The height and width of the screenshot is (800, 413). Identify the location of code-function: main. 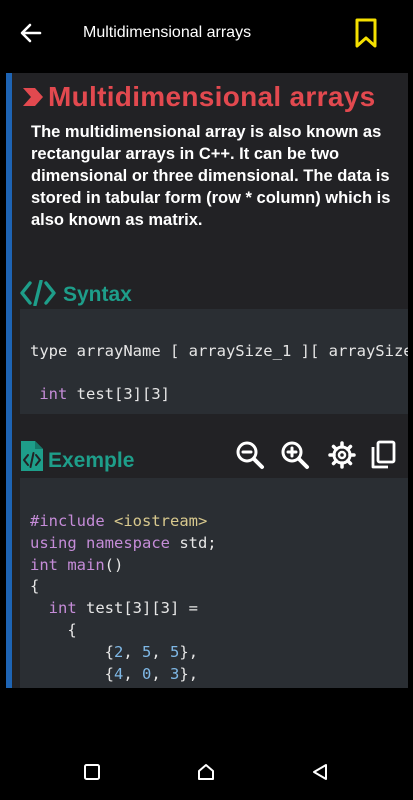
(81, 564).